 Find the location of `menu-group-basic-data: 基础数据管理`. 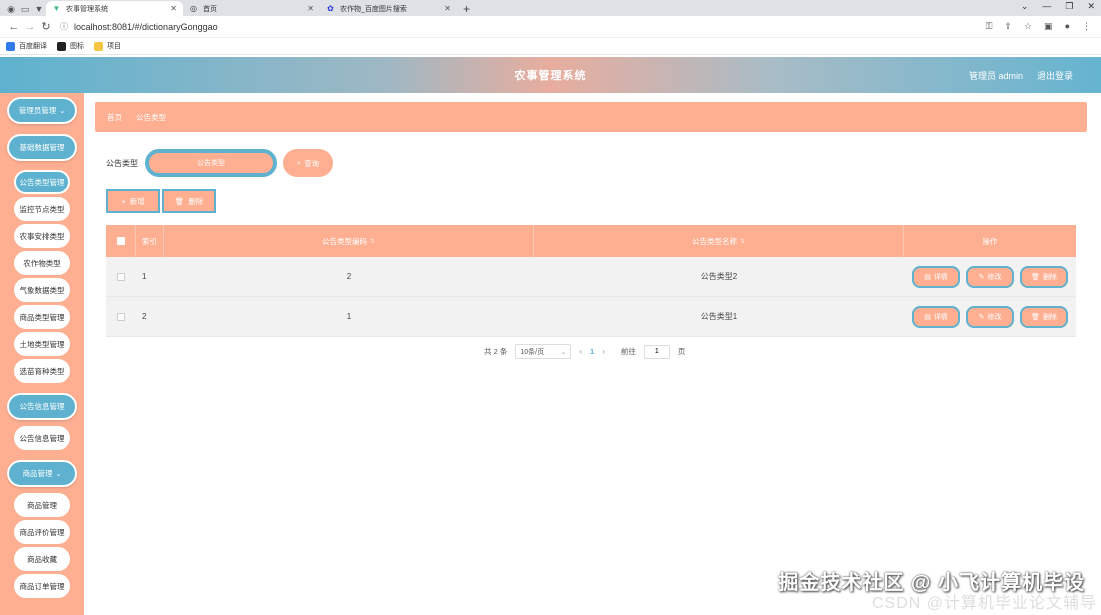

menu-group-basic-data: 基础数据管理 is located at coordinates (42, 147).